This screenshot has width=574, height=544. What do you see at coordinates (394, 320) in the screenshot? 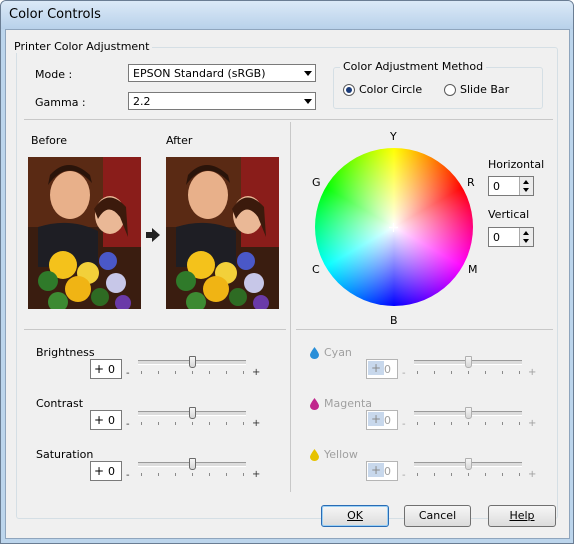
I see `circle-label-b: B` at bounding box center [394, 320].